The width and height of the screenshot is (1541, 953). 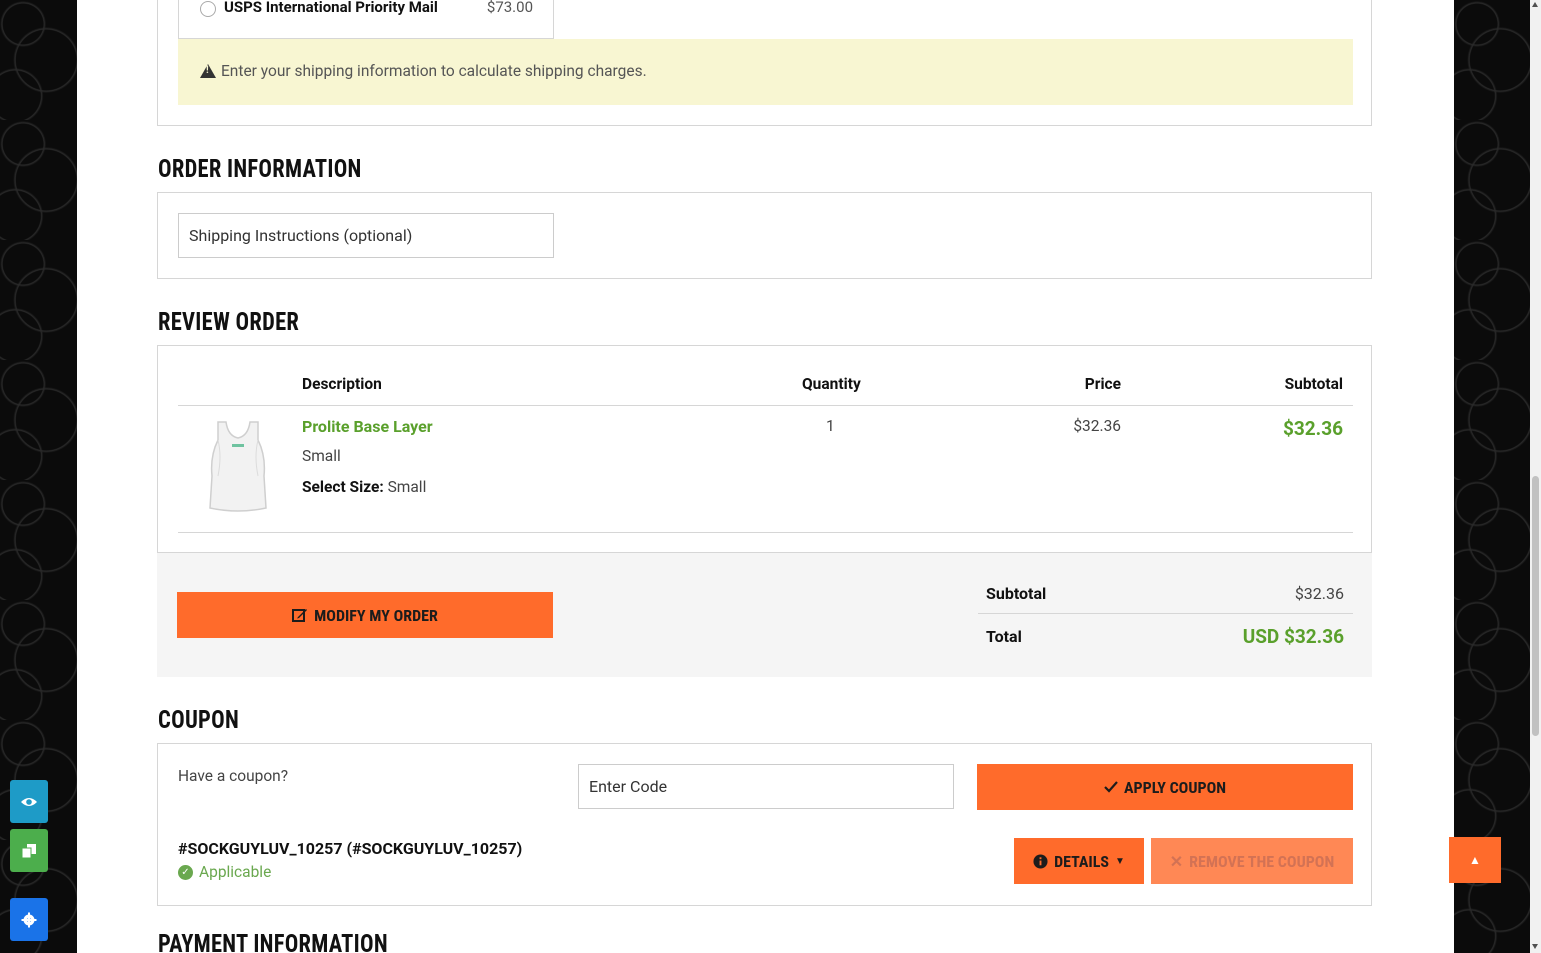 What do you see at coordinates (765, 532) in the screenshot?
I see `row-divider` at bounding box center [765, 532].